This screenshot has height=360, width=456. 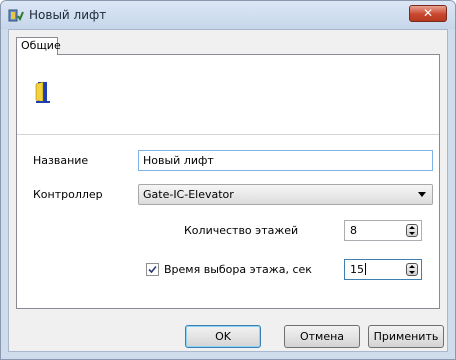 What do you see at coordinates (223, 336) in the screenshot?
I see `ok-button: OK` at bounding box center [223, 336].